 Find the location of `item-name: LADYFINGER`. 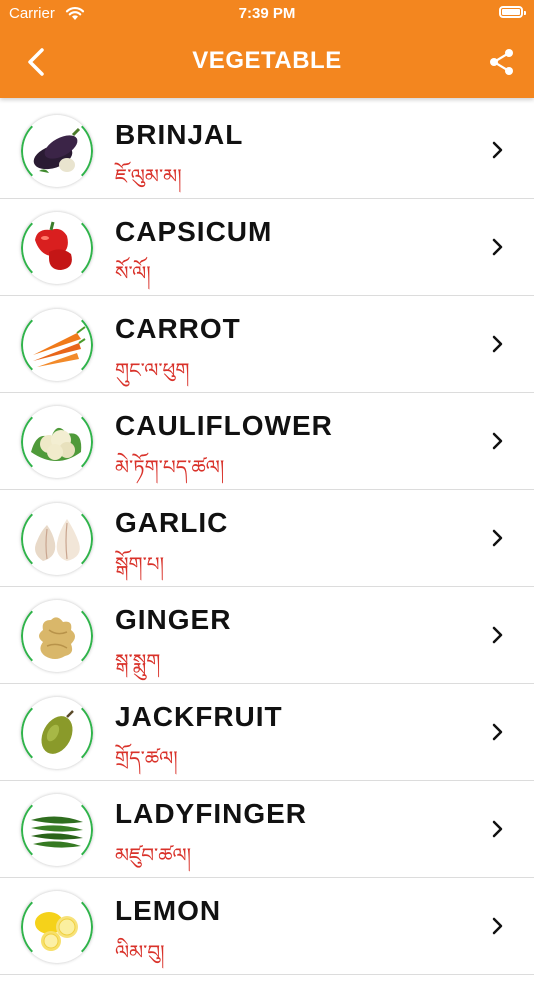

item-name: LADYFINGER is located at coordinates (211, 813).